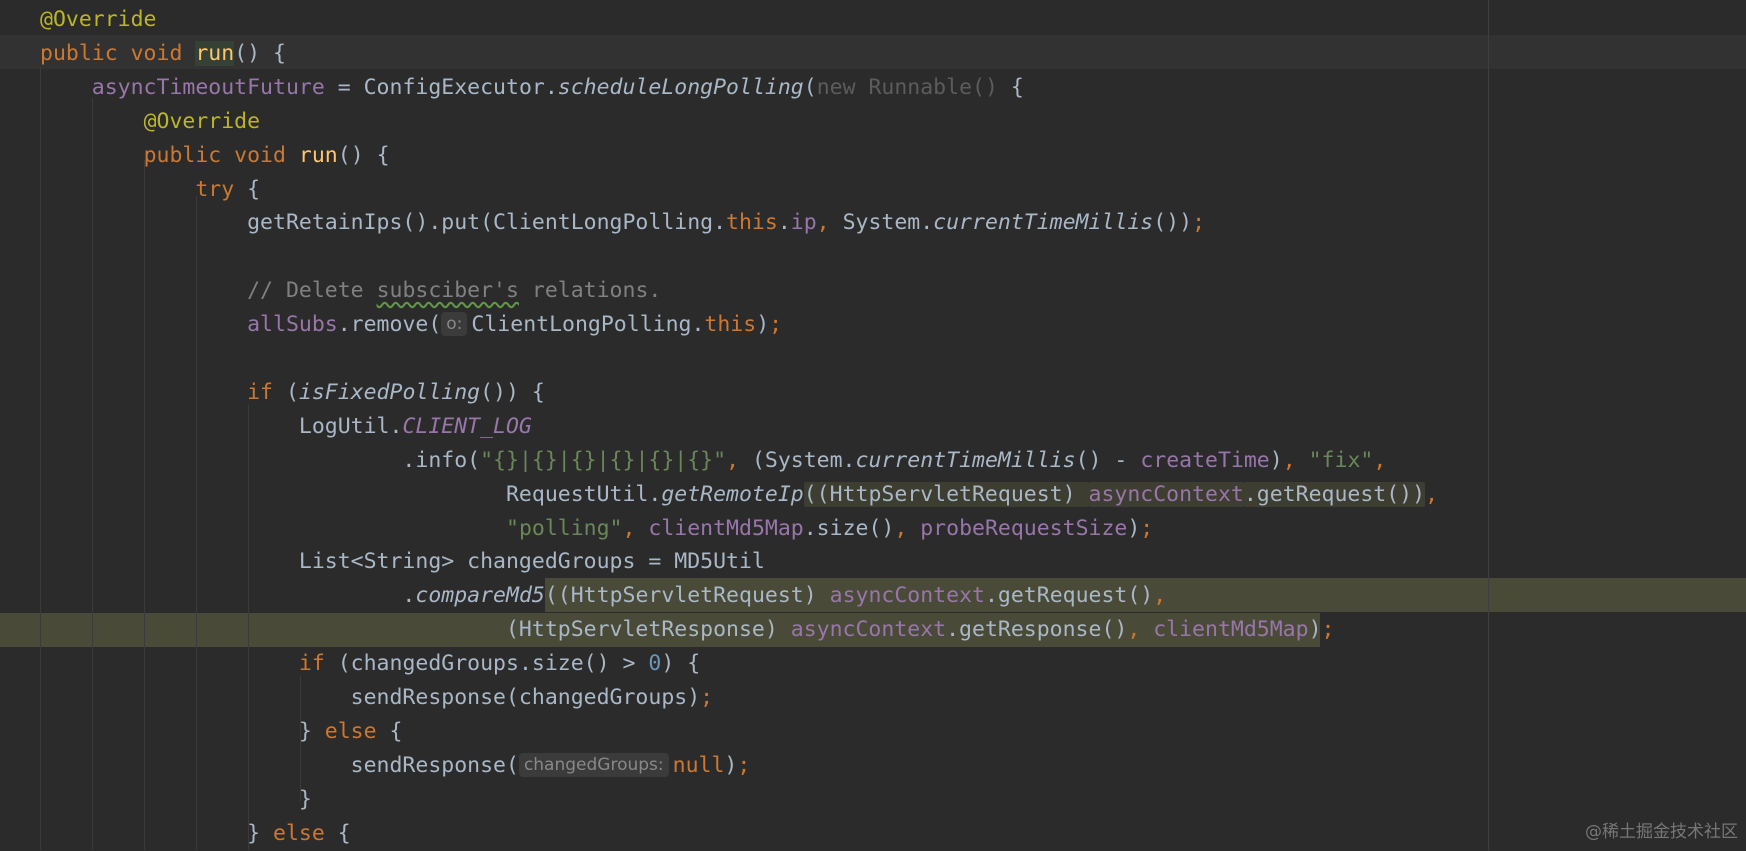  I want to click on code-token: .getRequest(), so click(1069, 596).